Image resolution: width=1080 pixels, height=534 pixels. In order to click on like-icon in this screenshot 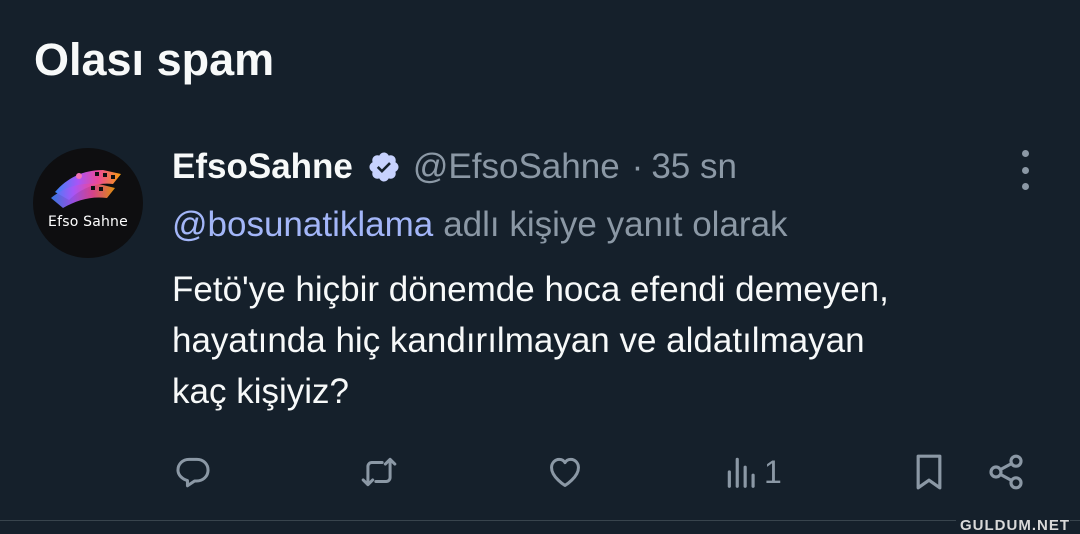, I will do `click(565, 472)`.